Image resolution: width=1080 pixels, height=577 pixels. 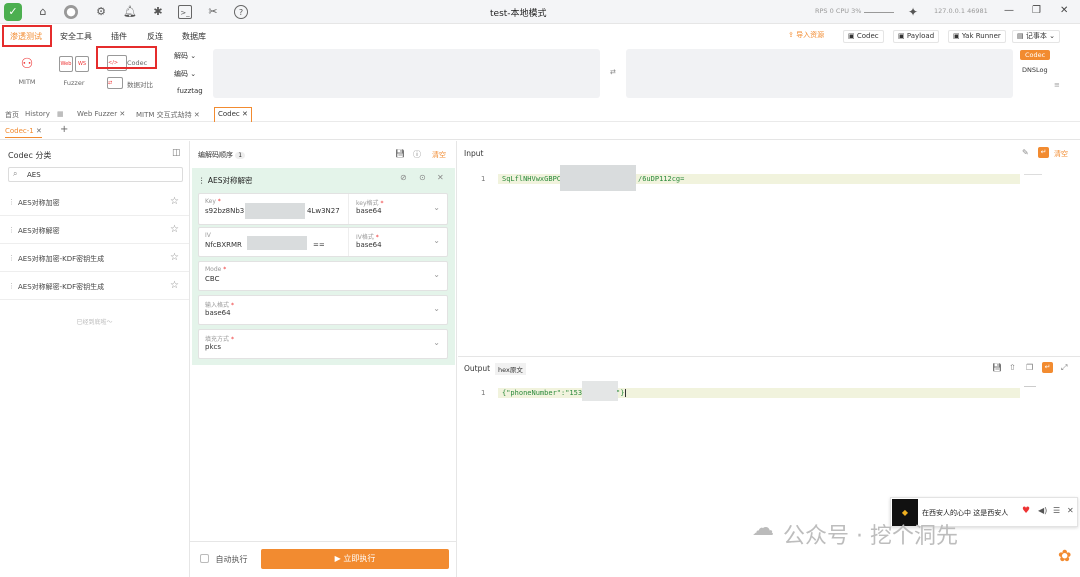 What do you see at coordinates (1056, 510) in the screenshot?
I see `playlist-icon: ☰` at bounding box center [1056, 510].